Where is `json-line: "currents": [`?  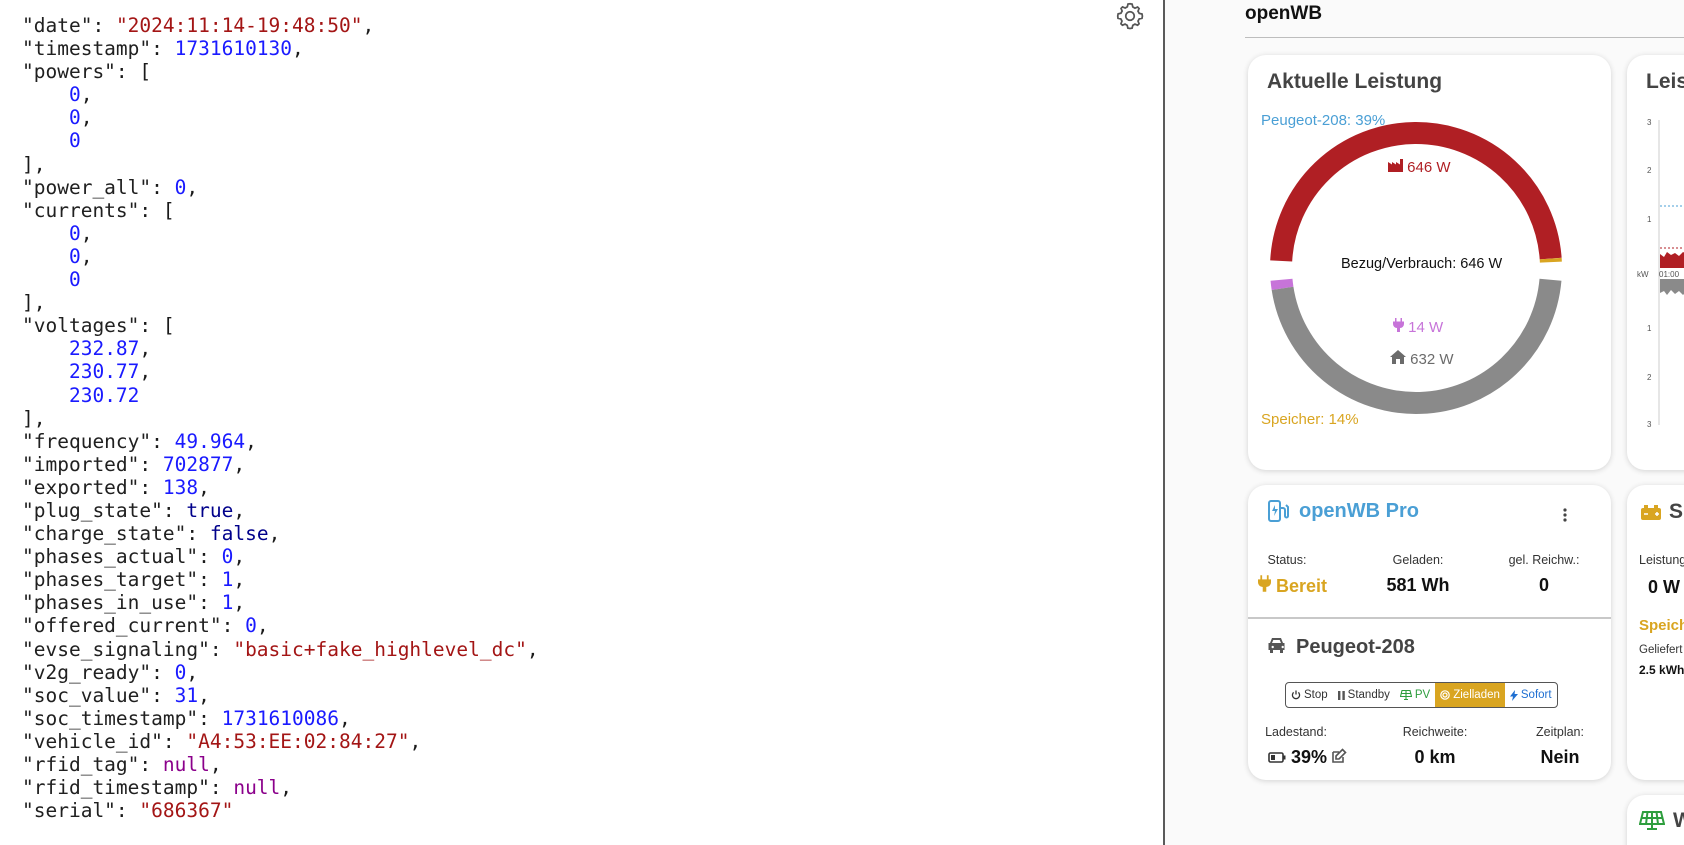 json-line: "currents": [ is located at coordinates (280, 210).